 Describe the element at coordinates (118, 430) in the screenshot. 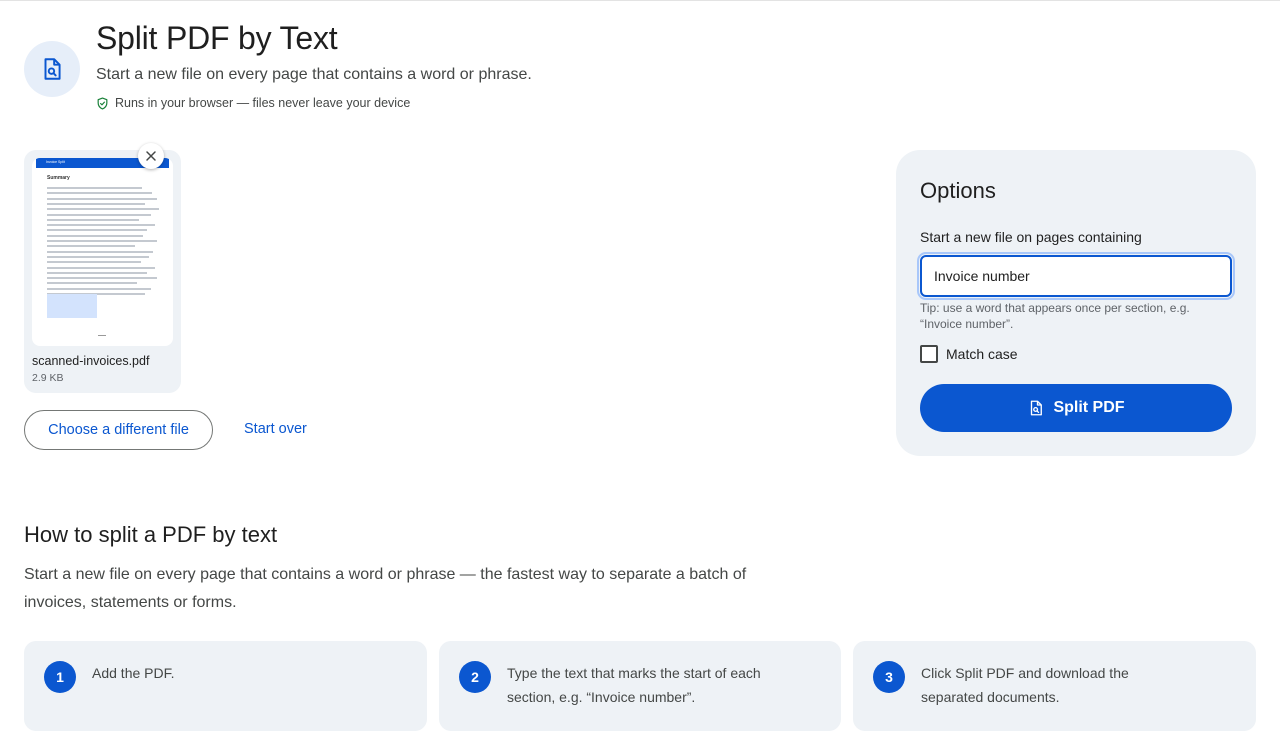

I see `choose-different-file-button: Choose a different file` at that location.